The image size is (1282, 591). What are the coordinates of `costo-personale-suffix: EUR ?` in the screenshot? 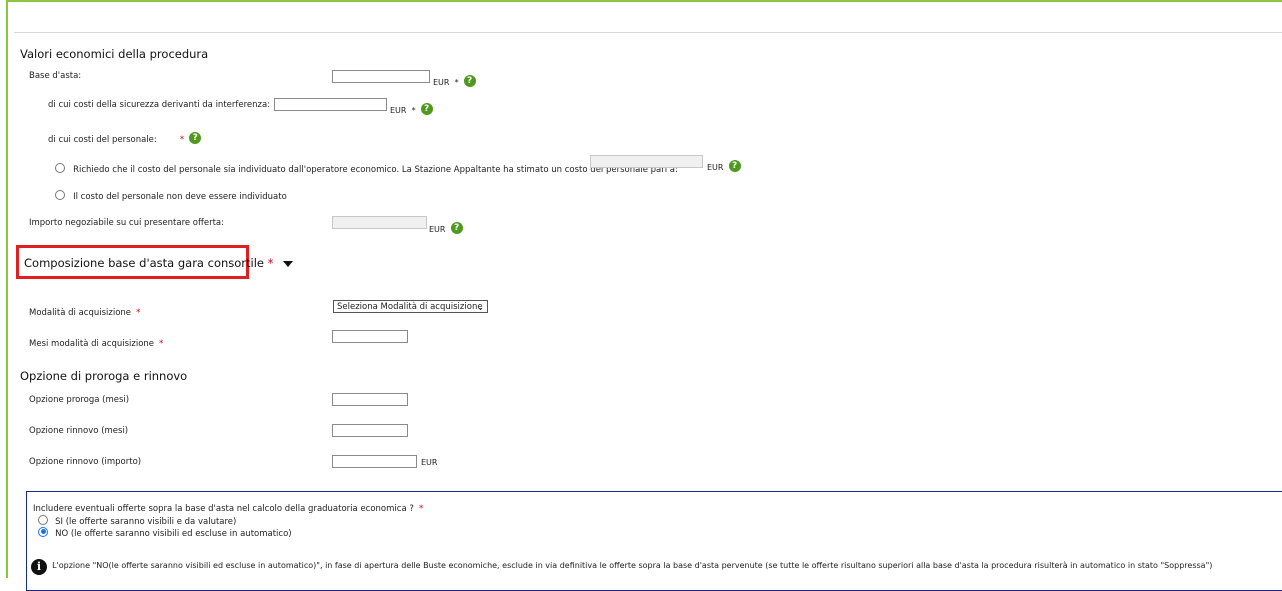 It's located at (724, 164).